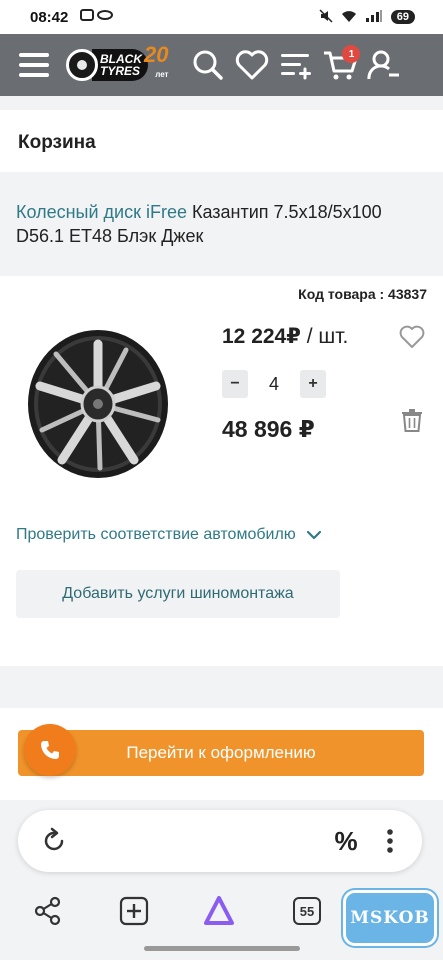  Describe the element at coordinates (54, 841) in the screenshot. I see `reload-icon` at that location.